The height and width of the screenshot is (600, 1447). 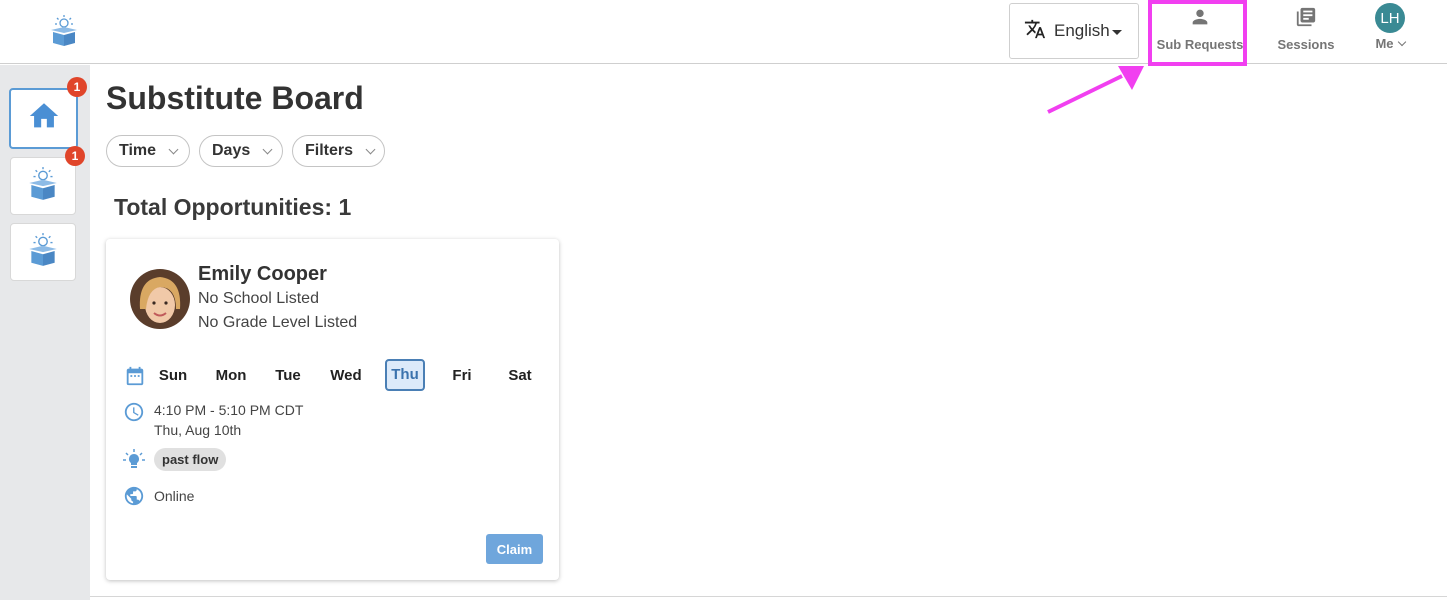 I want to click on filter-time-label: Time, so click(x=138, y=150).